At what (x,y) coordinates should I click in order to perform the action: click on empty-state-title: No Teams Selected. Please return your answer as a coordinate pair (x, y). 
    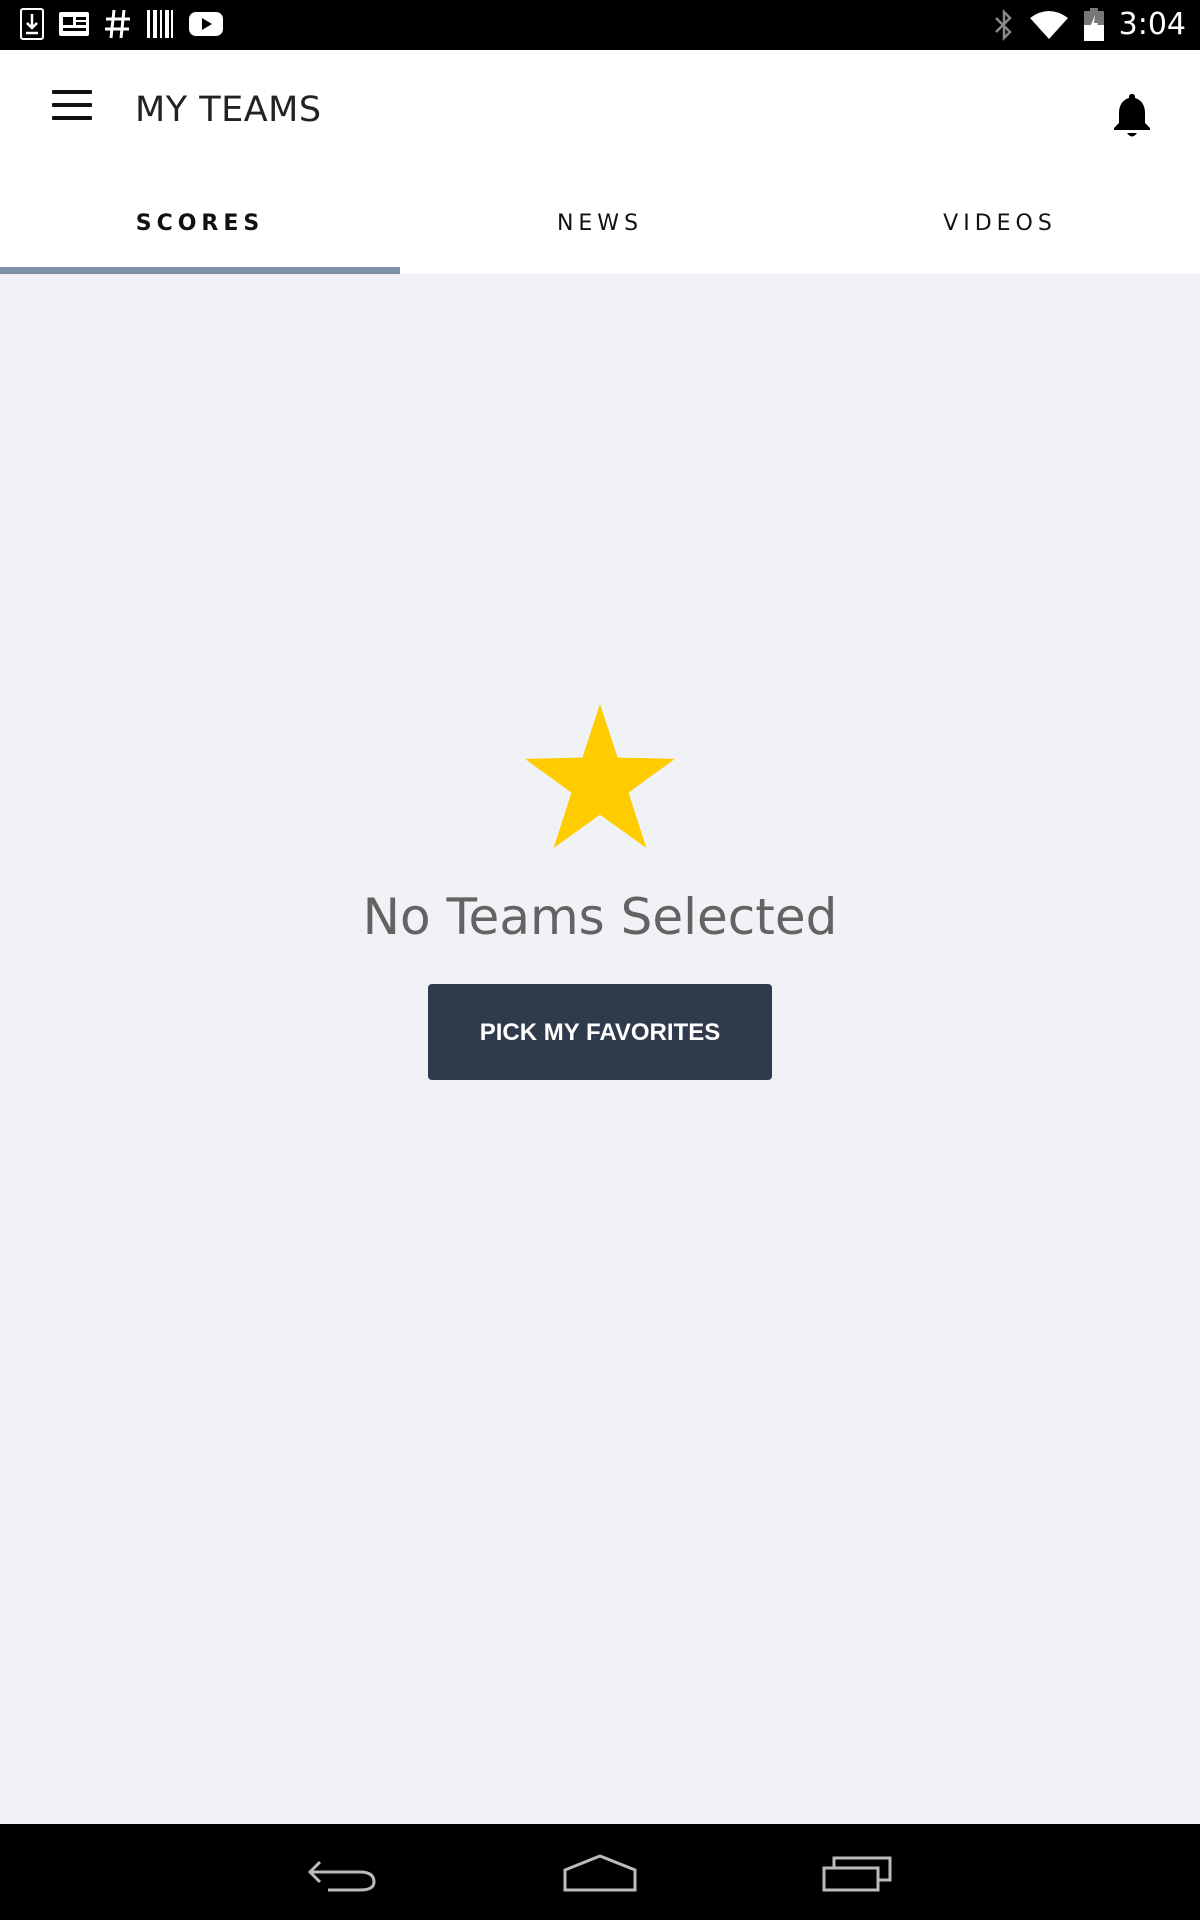
    Looking at the image, I should click on (600, 917).